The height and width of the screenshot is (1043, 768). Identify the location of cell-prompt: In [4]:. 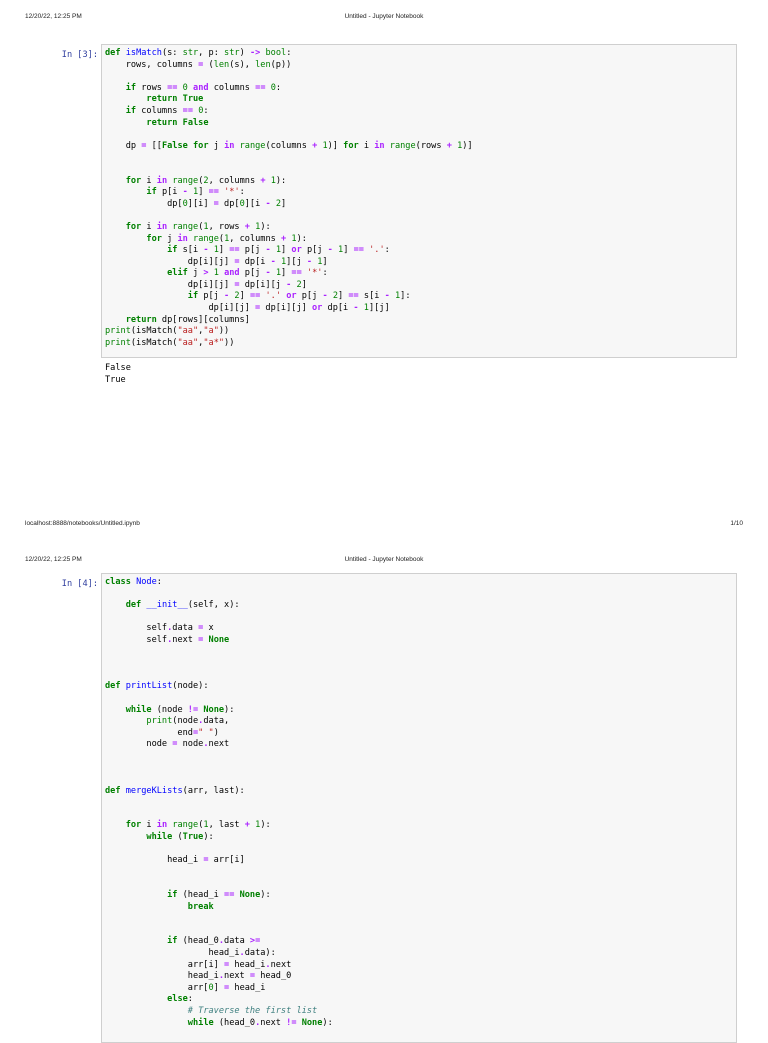
(79, 584).